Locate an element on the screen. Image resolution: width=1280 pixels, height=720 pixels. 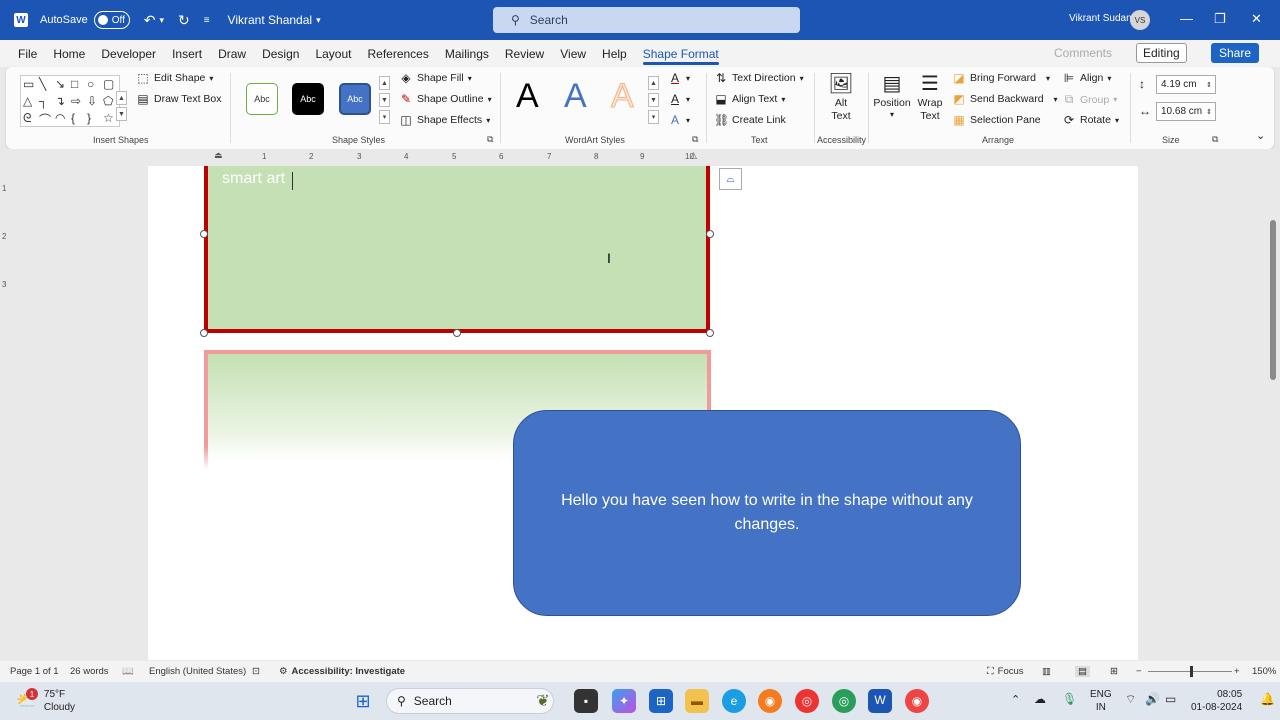
shape-outline-button: ✎ Shape Outline ▾ is located at coordinates (445, 99).